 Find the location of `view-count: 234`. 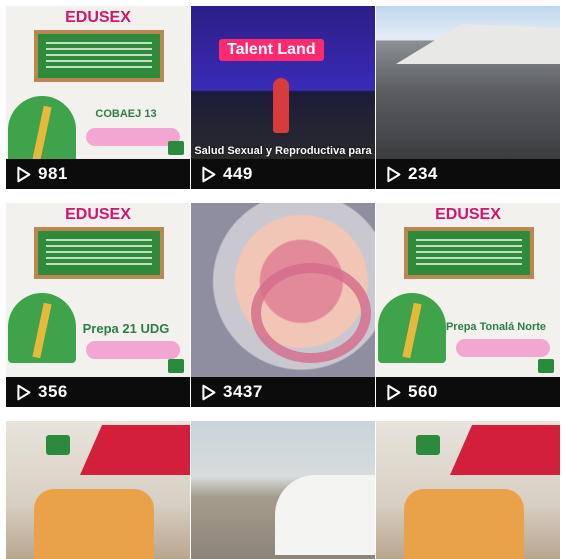

view-count: 234 is located at coordinates (468, 174).